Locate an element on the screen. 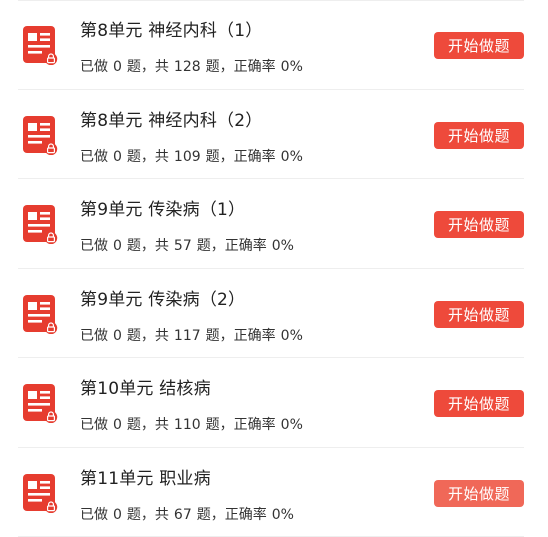 The image size is (548, 537). total-count: 57 is located at coordinates (183, 246).